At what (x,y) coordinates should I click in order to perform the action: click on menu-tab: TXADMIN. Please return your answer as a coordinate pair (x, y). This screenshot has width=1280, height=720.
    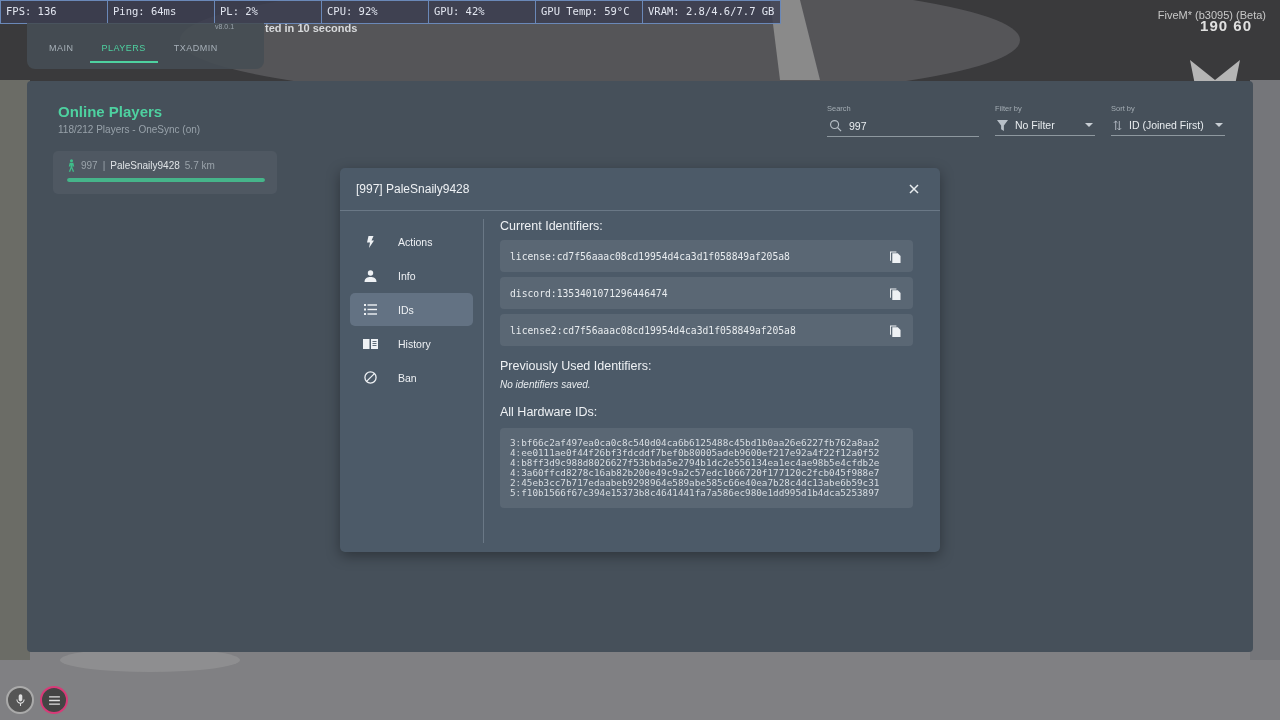
    Looking at the image, I should click on (195, 51).